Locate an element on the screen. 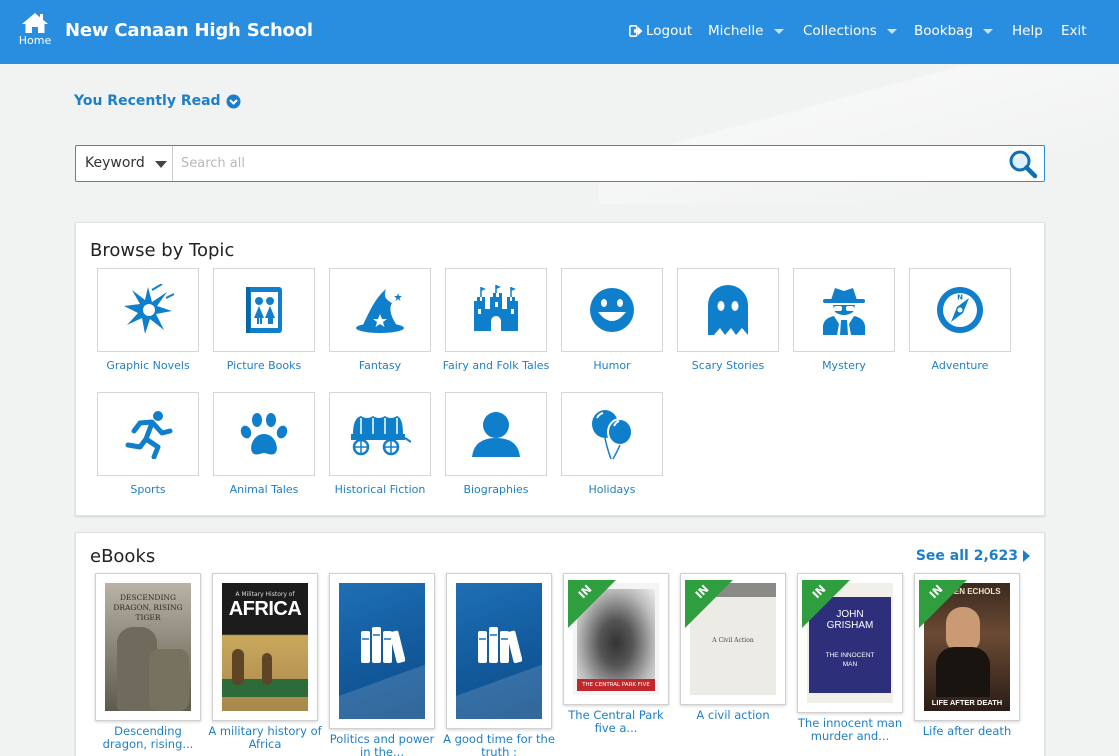 This screenshot has height=756, width=1119. castle-icon is located at coordinates (496, 308).